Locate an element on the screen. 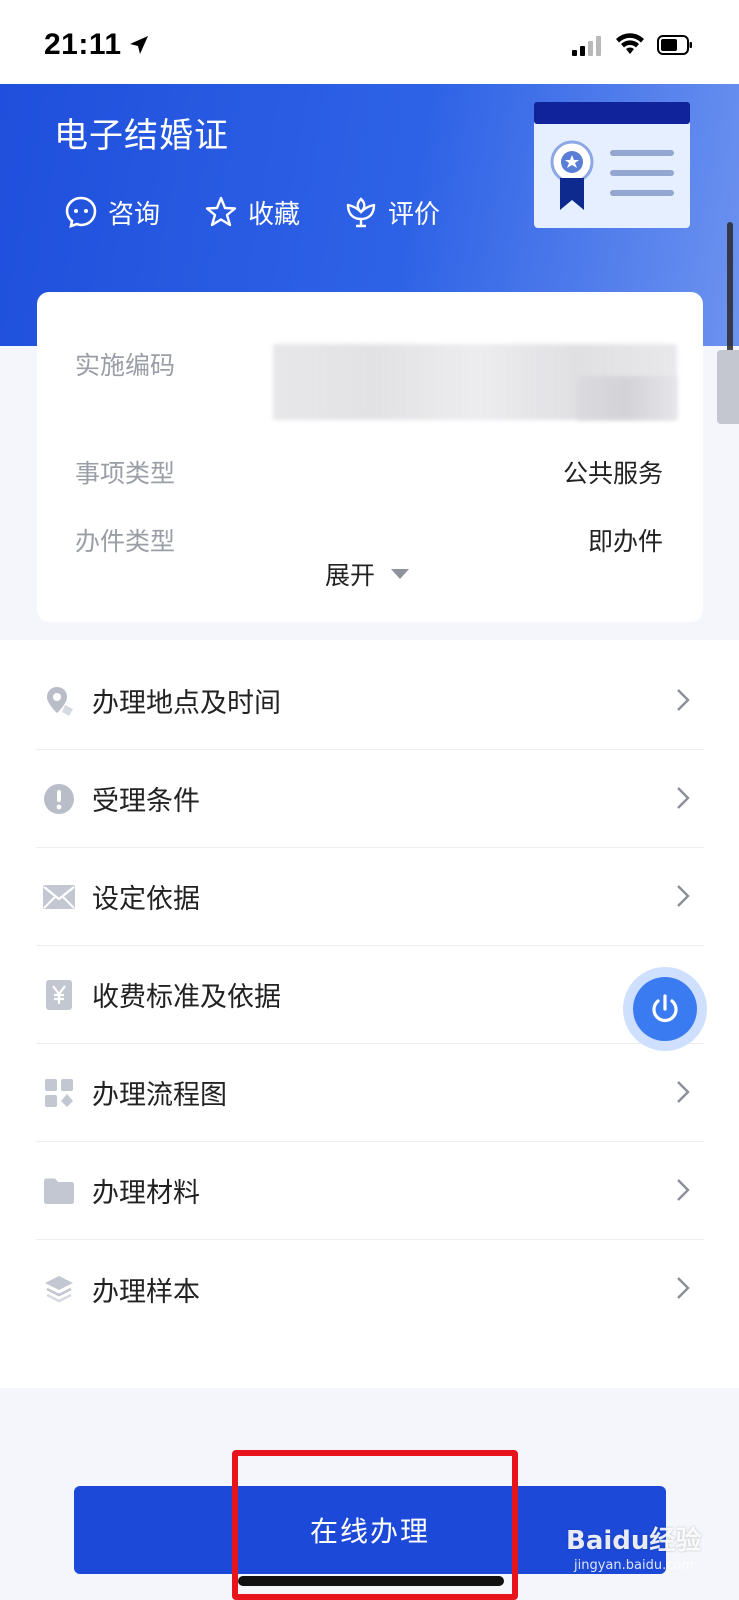  rate-button: 评价 is located at coordinates (392, 212).